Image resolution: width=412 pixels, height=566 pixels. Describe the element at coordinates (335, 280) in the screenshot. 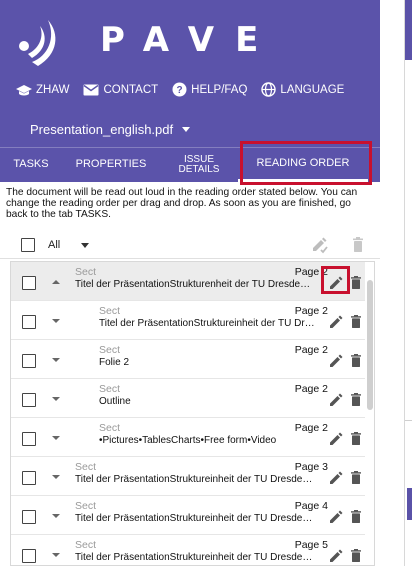

I see `highlight-edit-button` at that location.